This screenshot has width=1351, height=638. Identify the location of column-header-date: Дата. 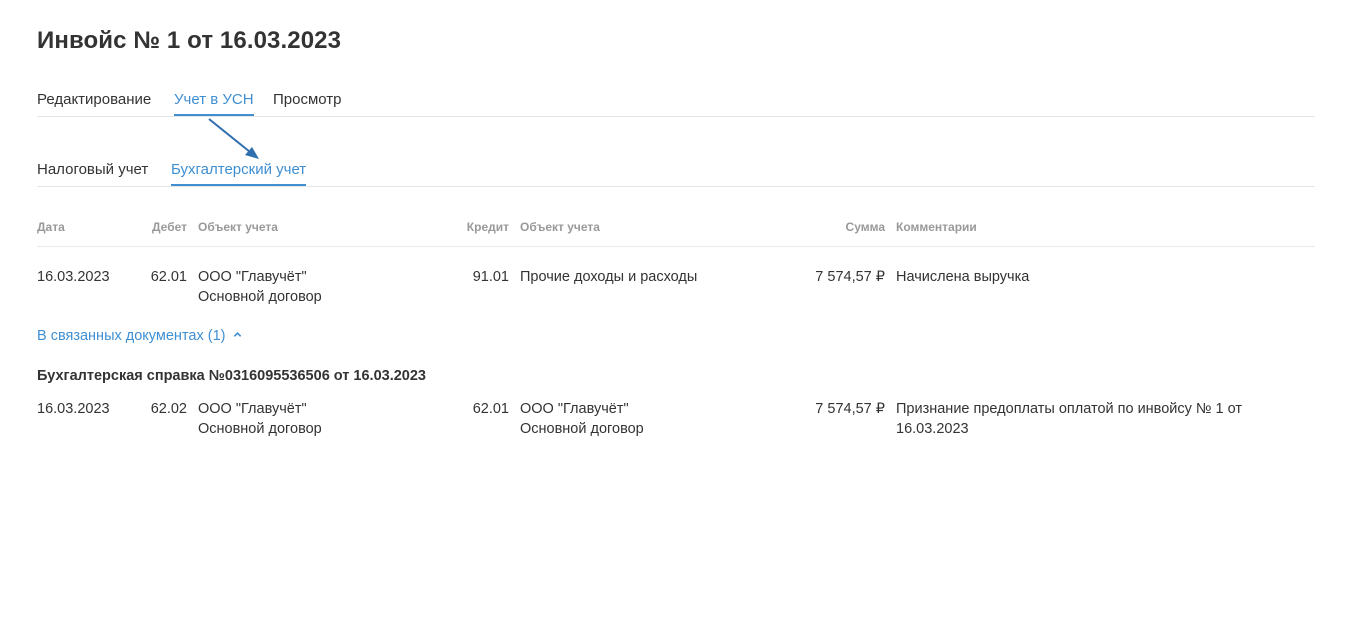
(51, 227).